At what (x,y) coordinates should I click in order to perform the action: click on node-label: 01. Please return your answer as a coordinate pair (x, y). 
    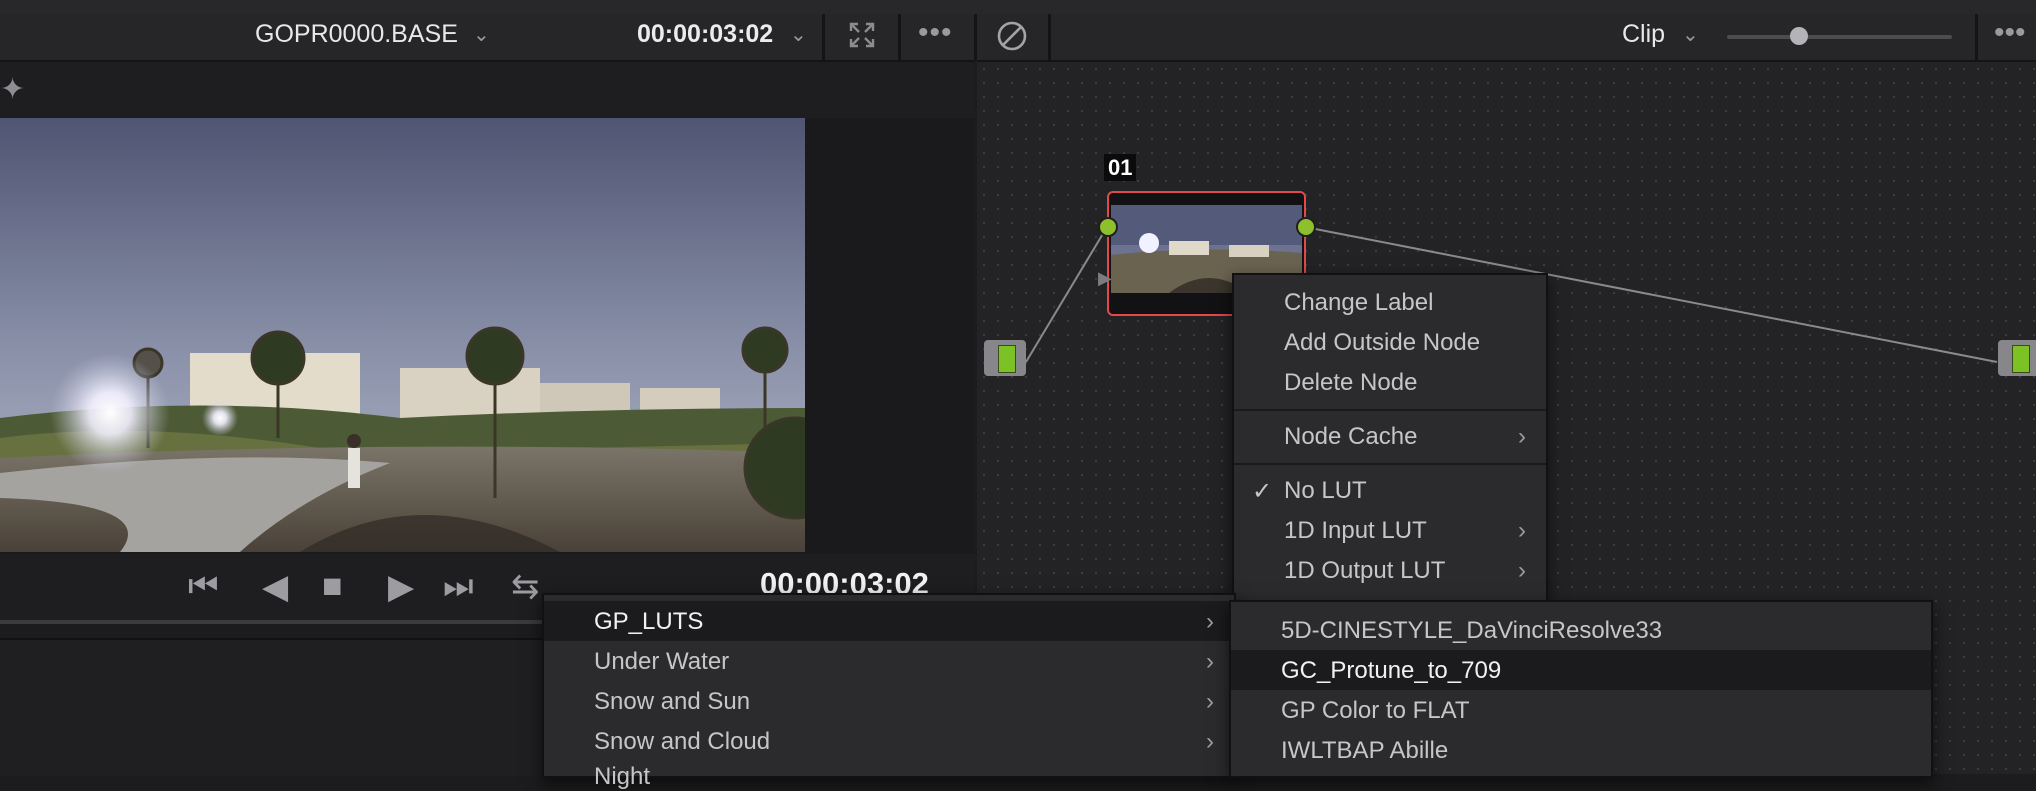
    Looking at the image, I should click on (1120, 167).